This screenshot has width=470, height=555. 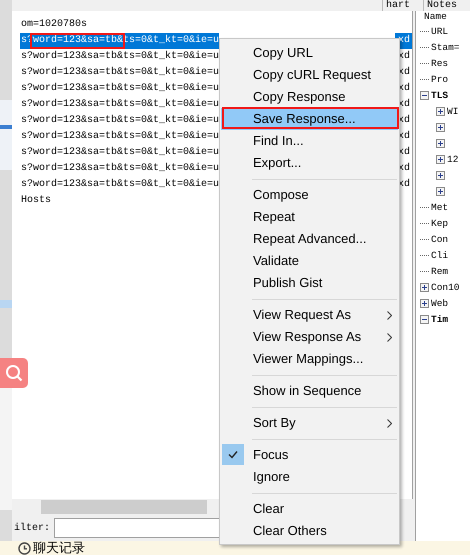 I want to click on filter-label: ilter:, so click(x=32, y=528).